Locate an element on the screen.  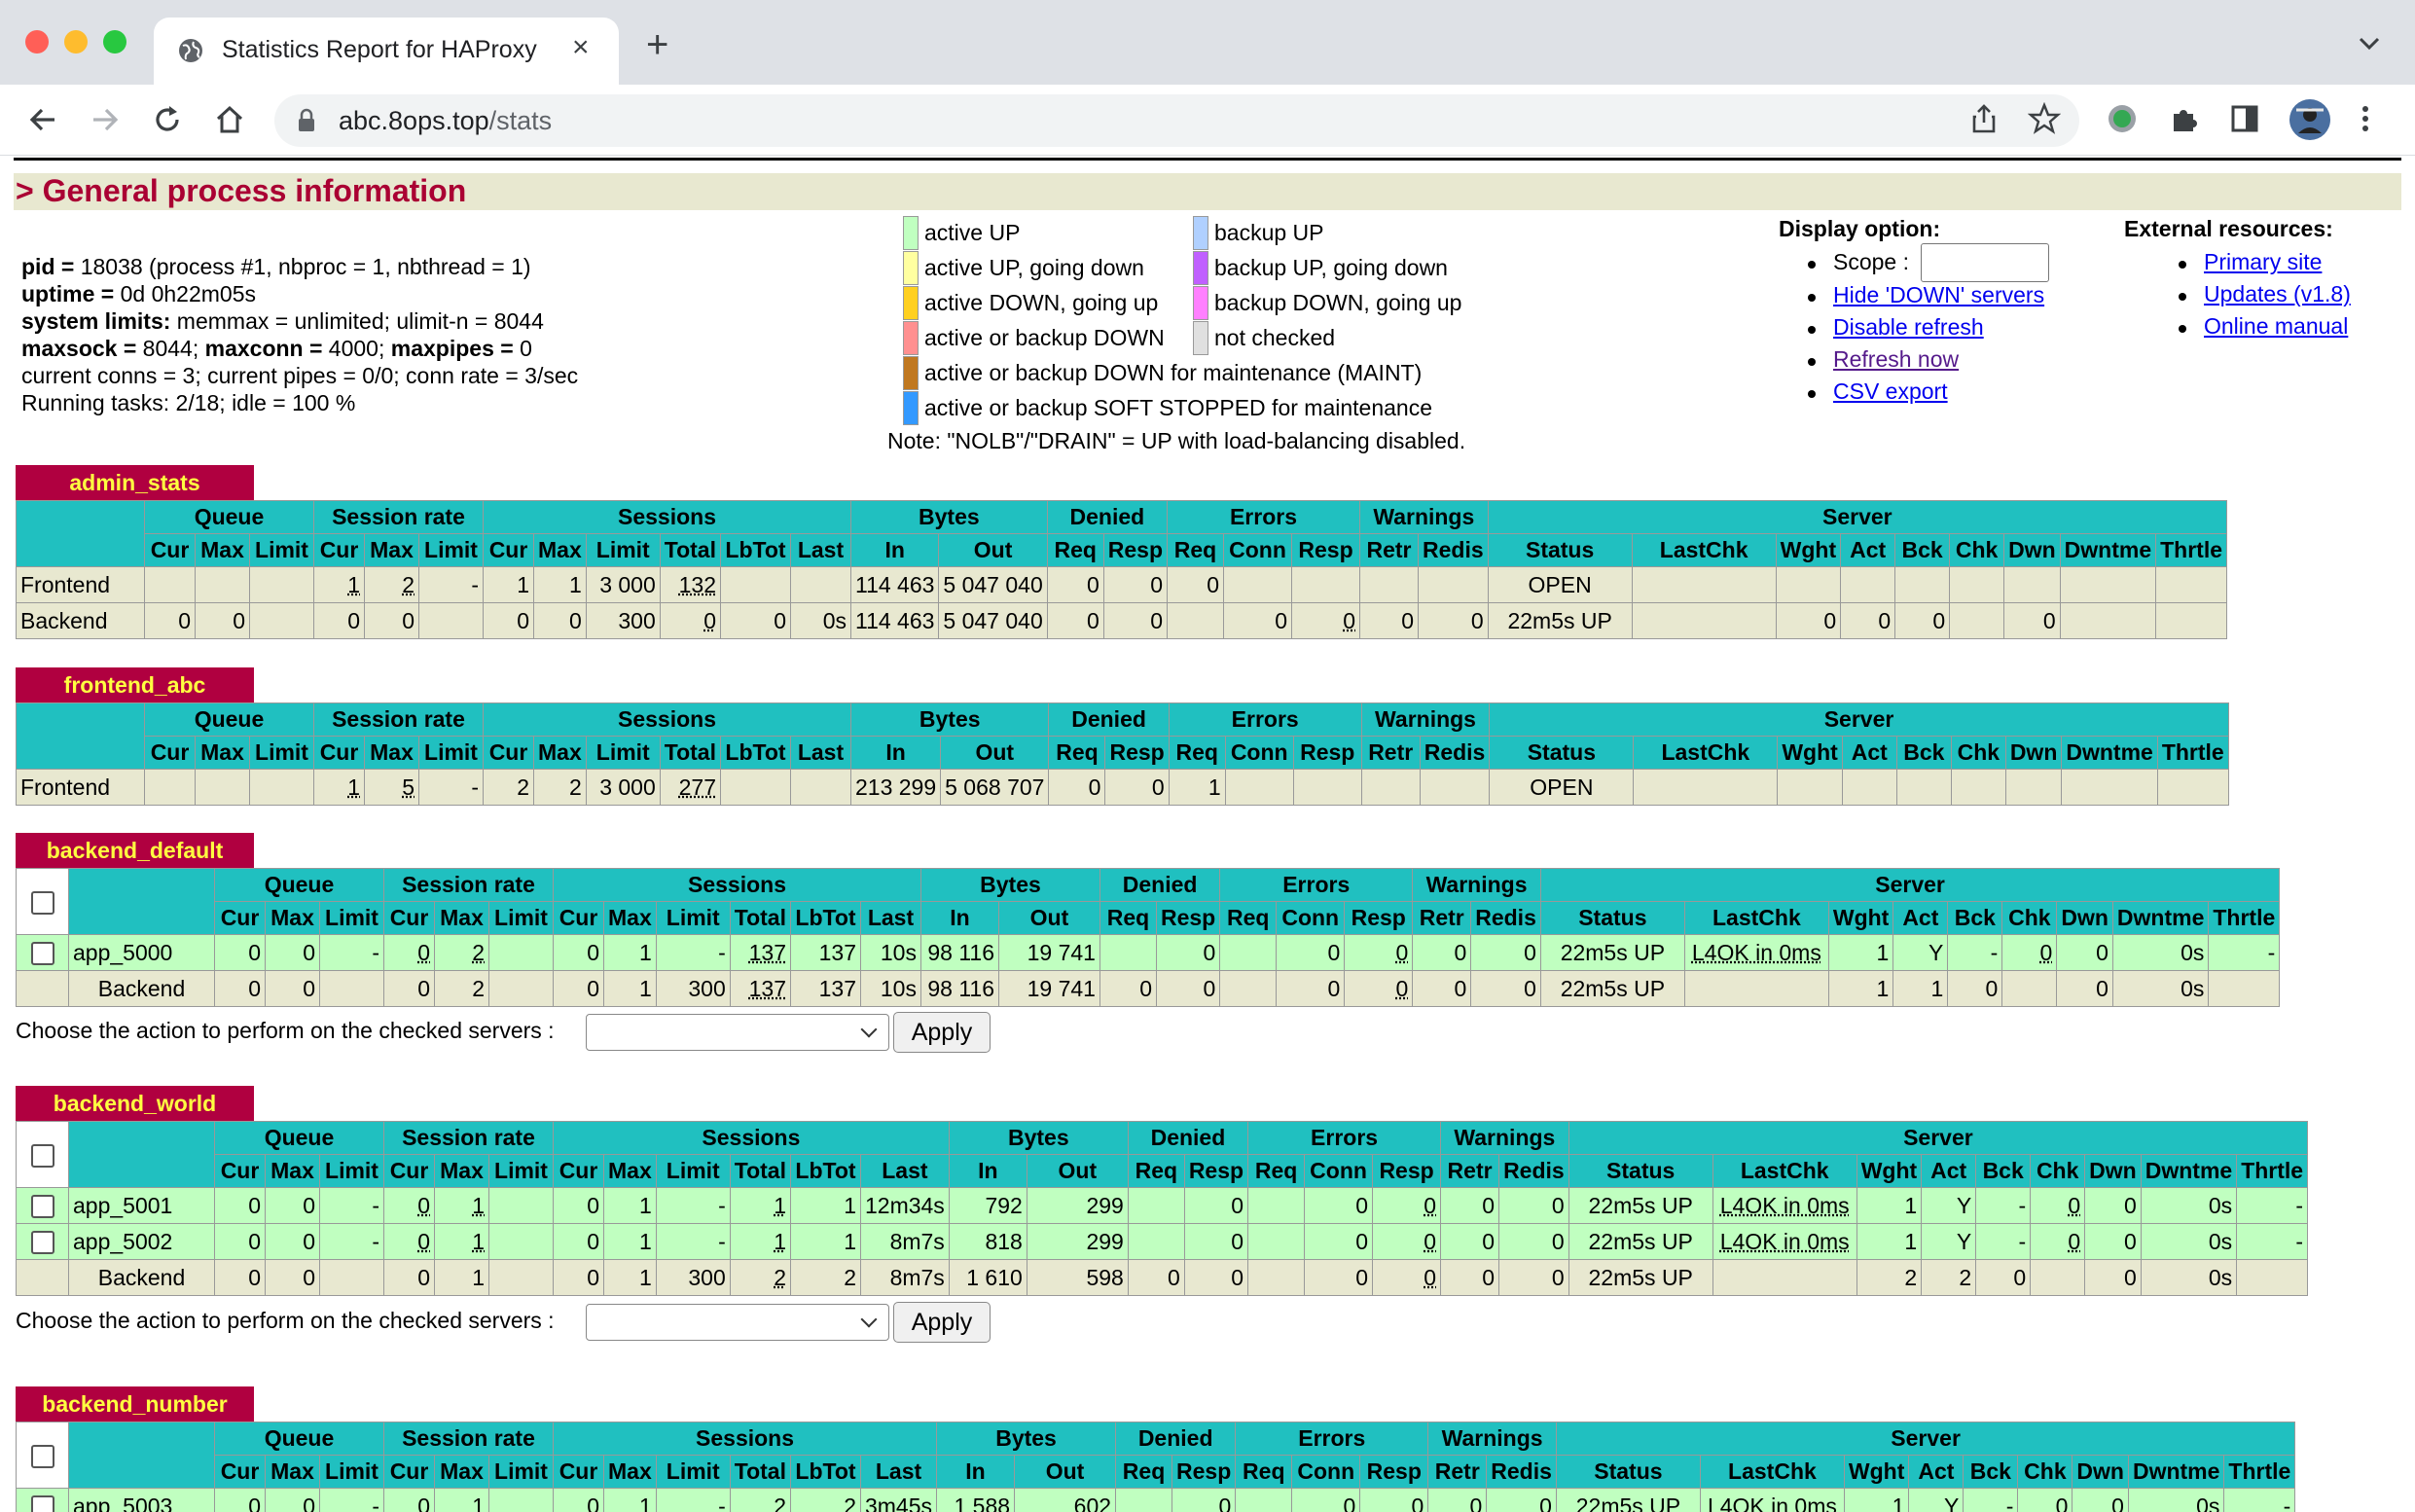
stat-cell: 818 is located at coordinates (988, 1241).